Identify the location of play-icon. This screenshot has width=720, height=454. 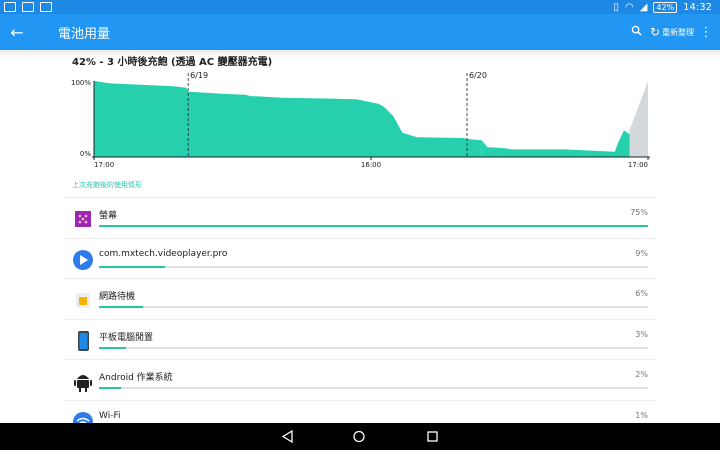
(83, 260).